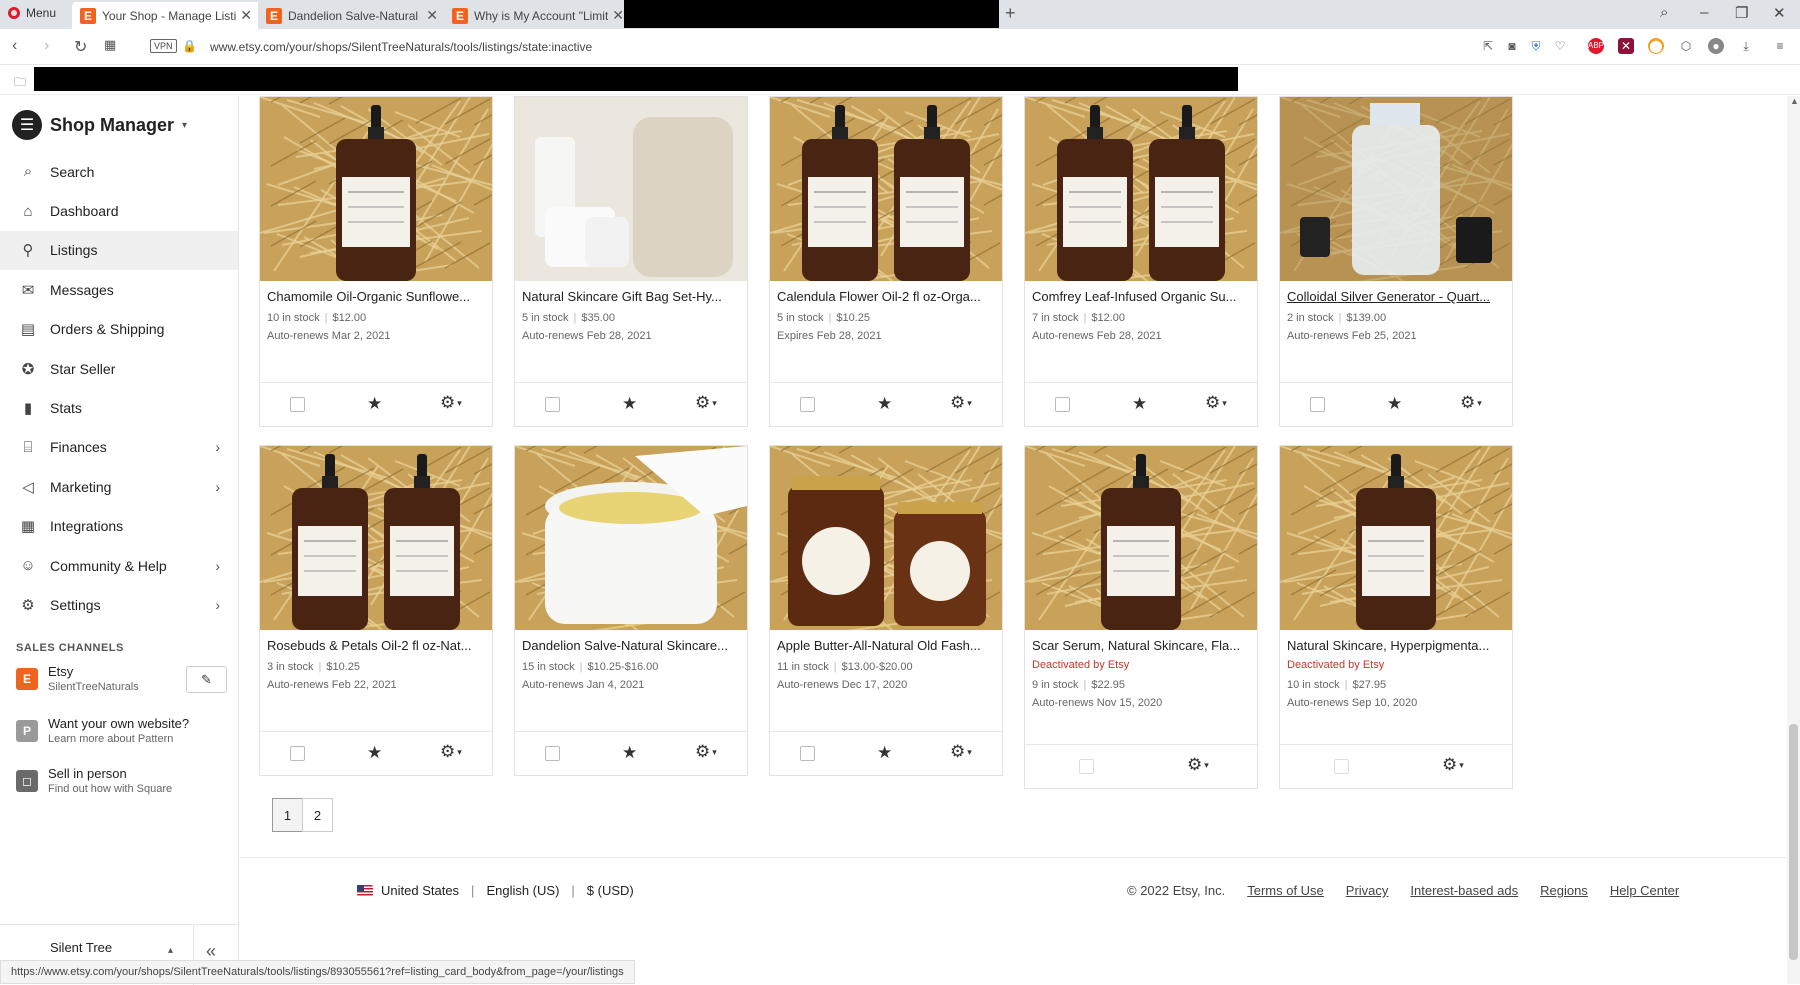  What do you see at coordinates (119, 368) in the screenshot?
I see `sidebar-item-star-seller: ✪ Star Seller` at bounding box center [119, 368].